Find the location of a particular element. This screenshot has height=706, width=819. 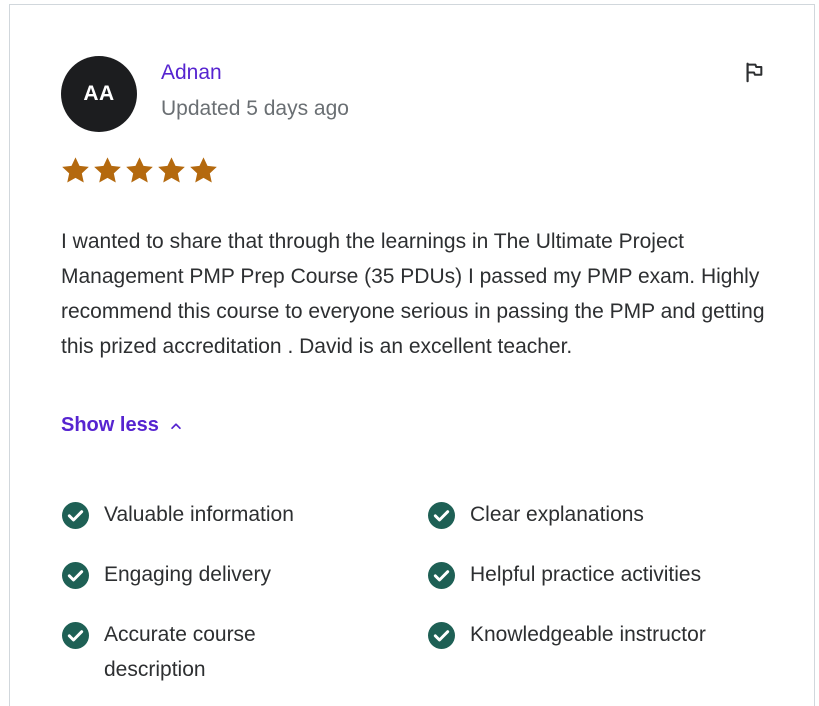

star-rating is located at coordinates (139, 170).